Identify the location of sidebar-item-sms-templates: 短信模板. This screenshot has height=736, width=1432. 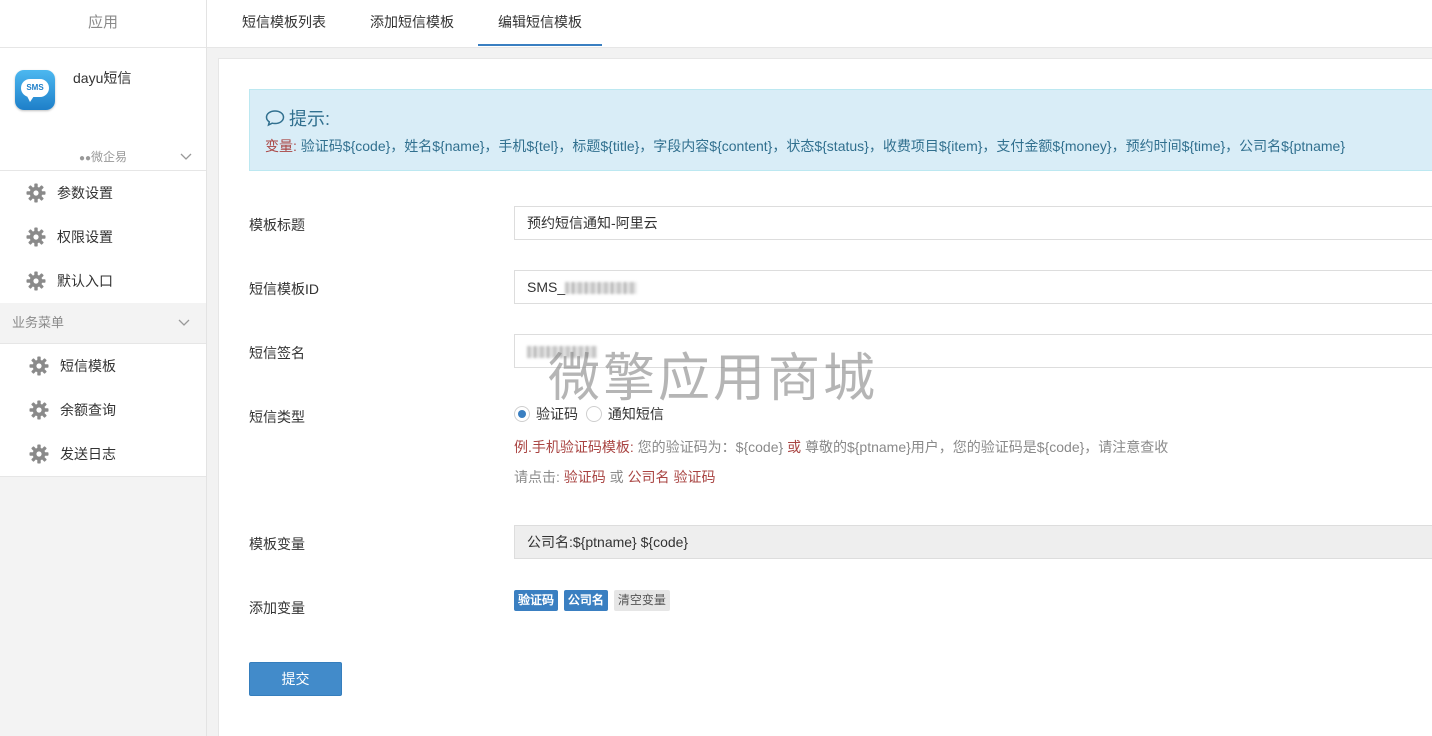
(103, 366).